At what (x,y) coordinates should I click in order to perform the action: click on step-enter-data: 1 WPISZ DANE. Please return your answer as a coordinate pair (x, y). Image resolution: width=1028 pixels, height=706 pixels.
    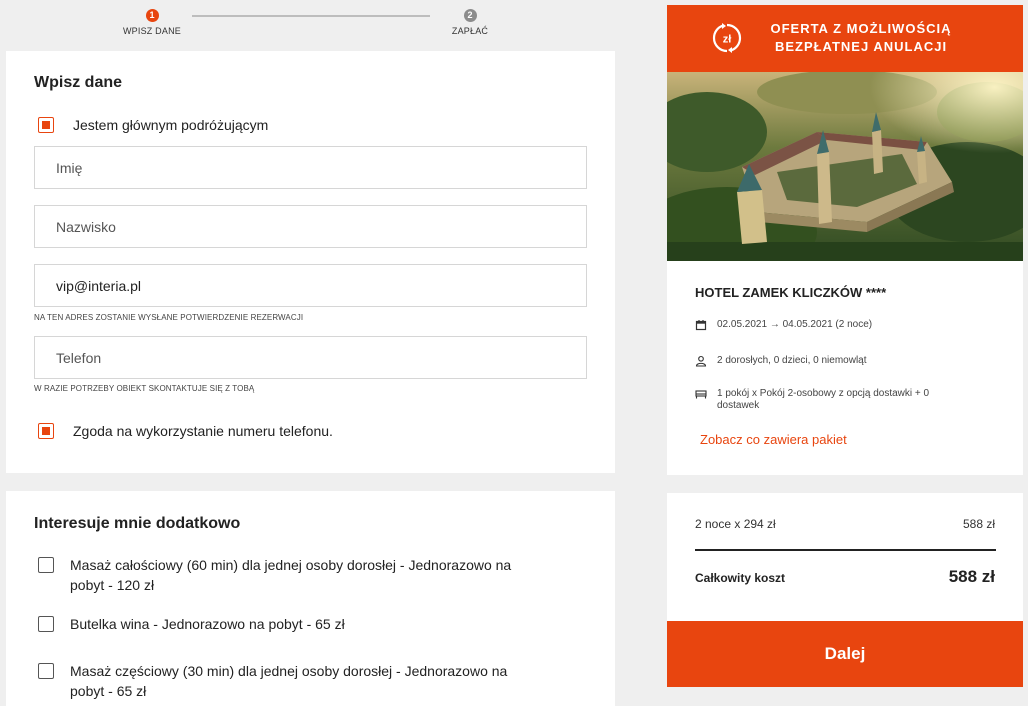
    Looking at the image, I should click on (152, 22).